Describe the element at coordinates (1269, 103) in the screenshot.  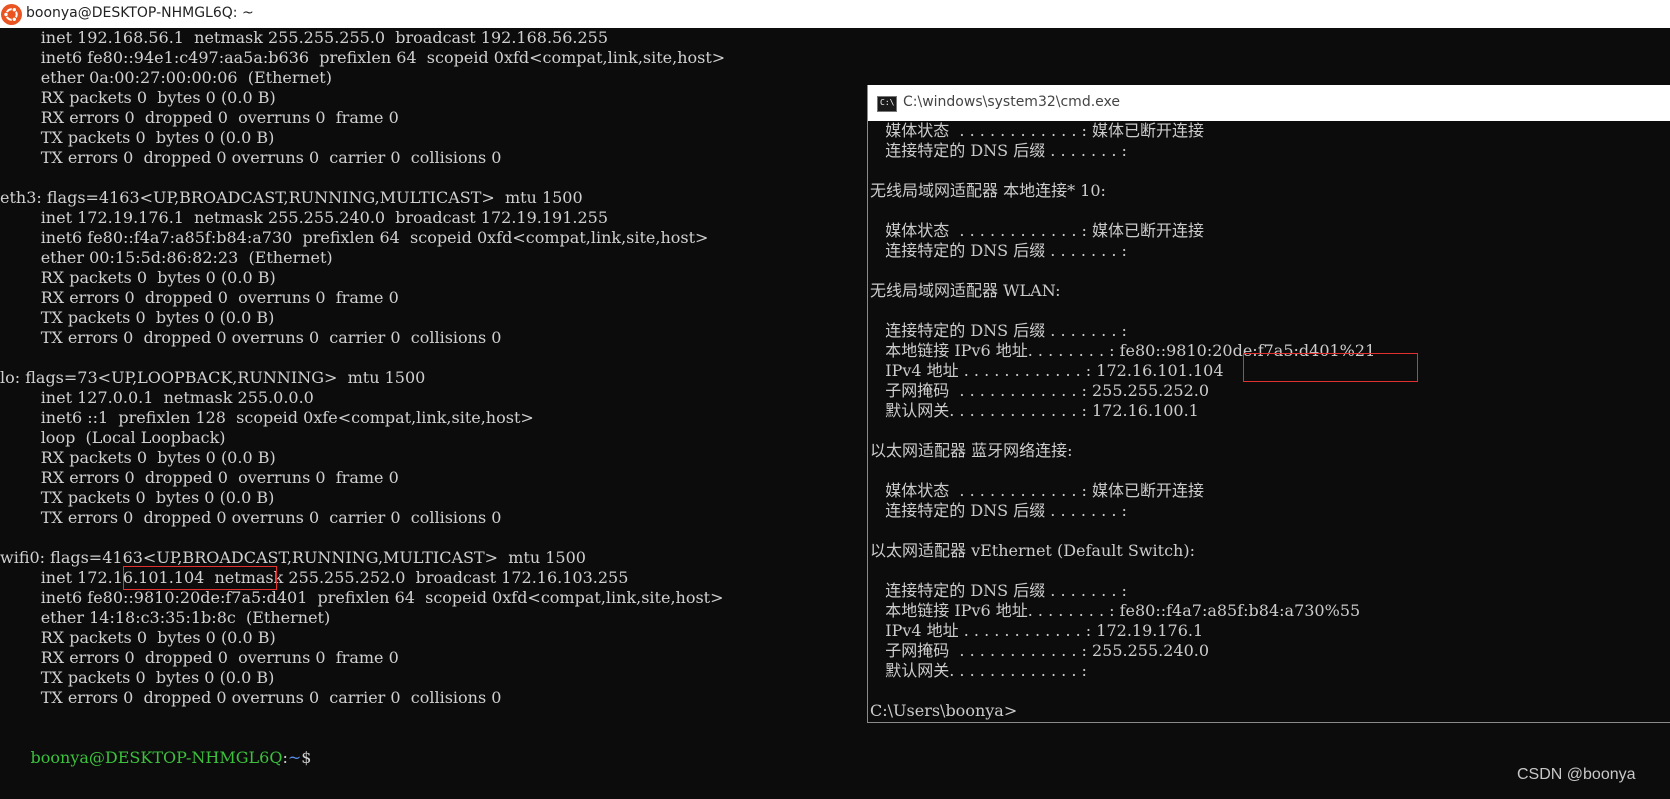
I see `cmd-titlebar: C:\ C:\windows\system32\cmd.exe` at that location.